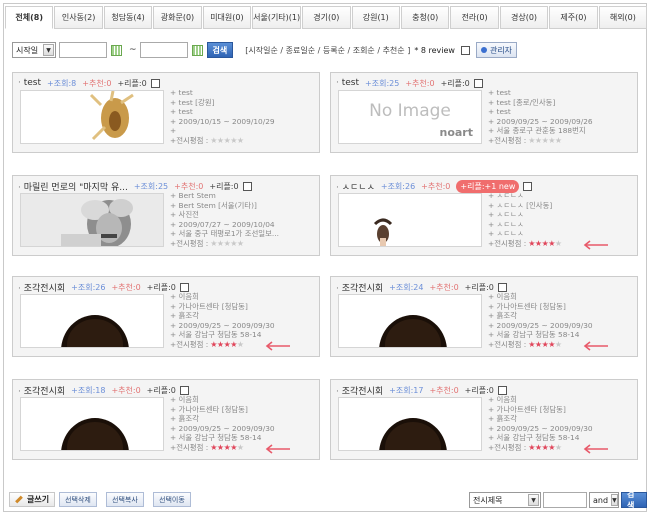 This screenshot has height=517, width=650. Describe the element at coordinates (222, 121) in the screenshot. I see `info-line: + 2009/10/15 ~ 2009/10/29` at that location.